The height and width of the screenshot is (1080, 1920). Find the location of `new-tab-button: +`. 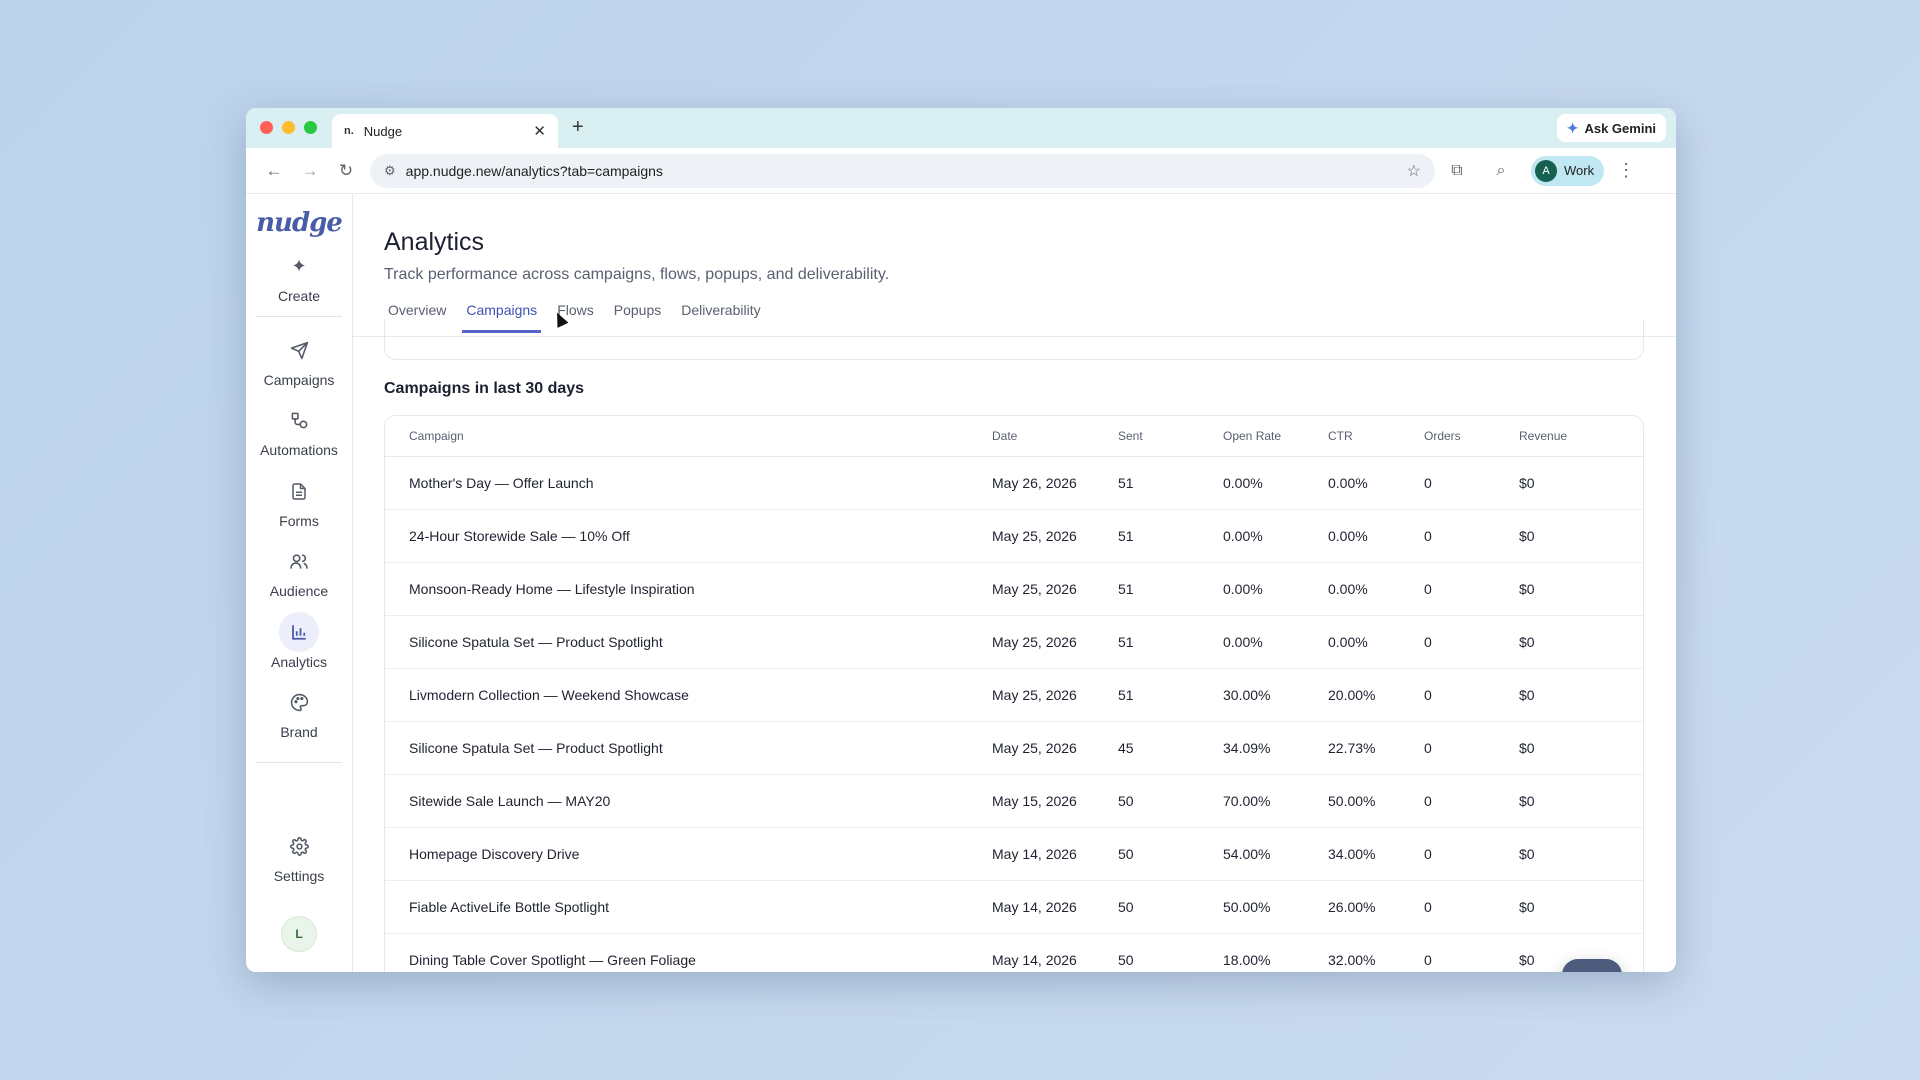

new-tab-button: + is located at coordinates (578, 127).